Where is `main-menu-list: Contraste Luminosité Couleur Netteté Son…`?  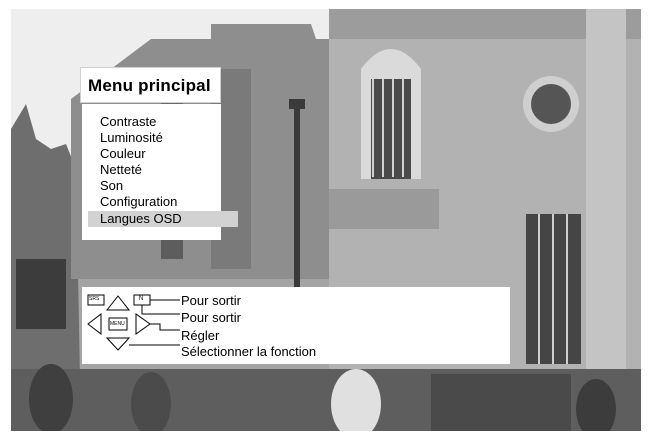
main-menu-list: Contraste Luminosité Couleur Netteté Son… is located at coordinates (160, 172).